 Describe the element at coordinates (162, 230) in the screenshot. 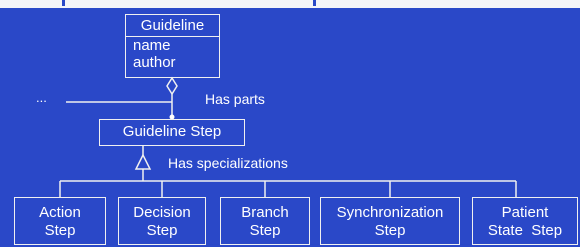

I see `decision-step-line2: Step` at that location.